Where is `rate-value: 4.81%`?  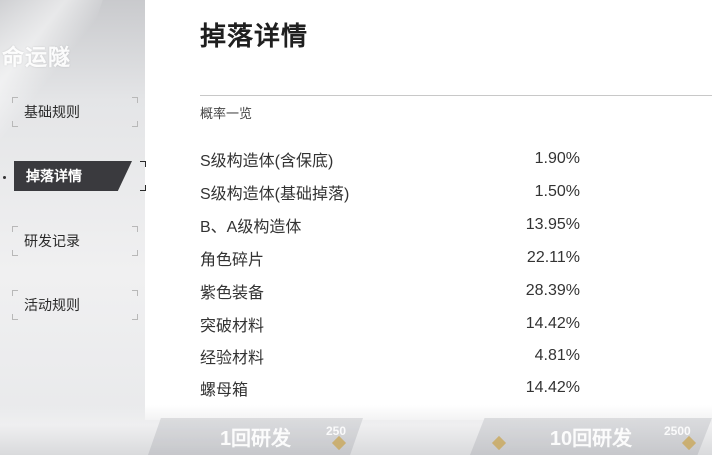
rate-value: 4.81% is located at coordinates (557, 355).